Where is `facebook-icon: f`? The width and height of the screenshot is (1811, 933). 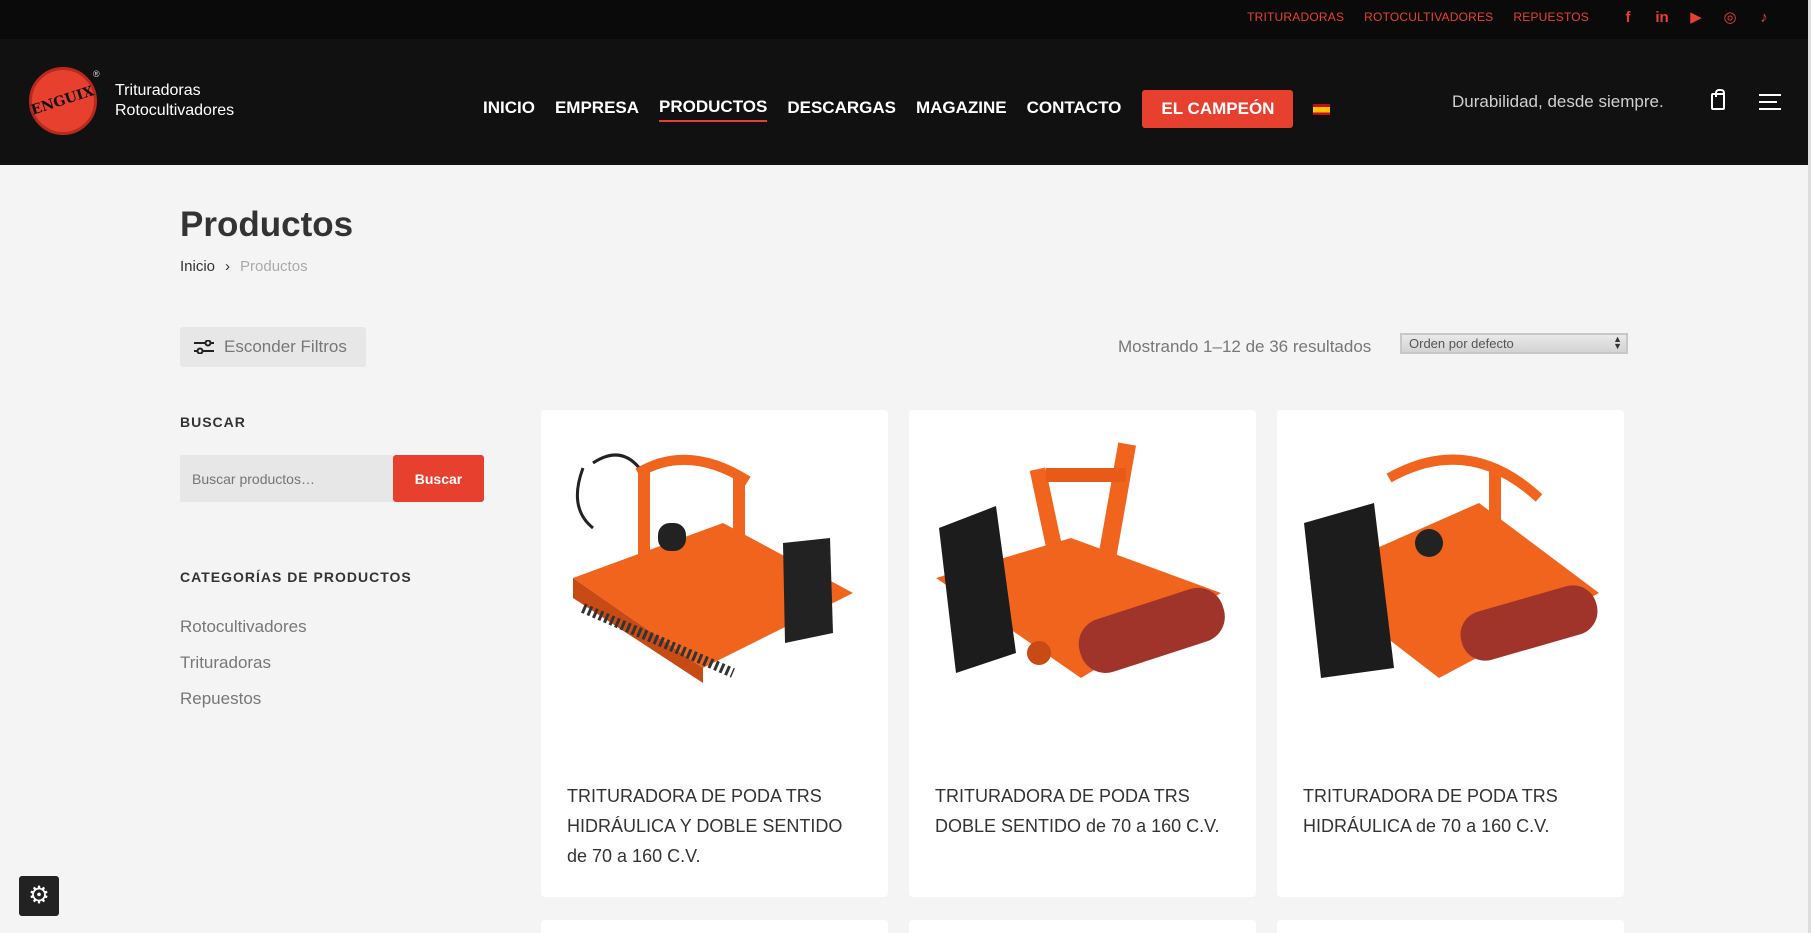 facebook-icon: f is located at coordinates (1628, 17).